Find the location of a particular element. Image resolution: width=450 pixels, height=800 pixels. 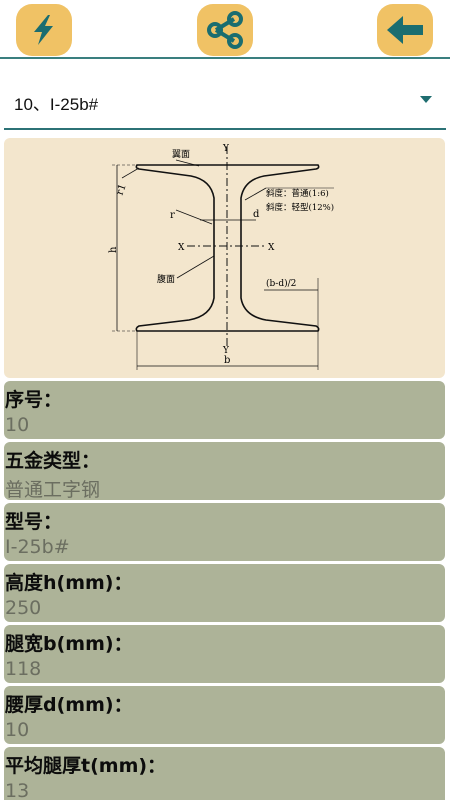

arrow-left-icon is located at coordinates (405, 30).